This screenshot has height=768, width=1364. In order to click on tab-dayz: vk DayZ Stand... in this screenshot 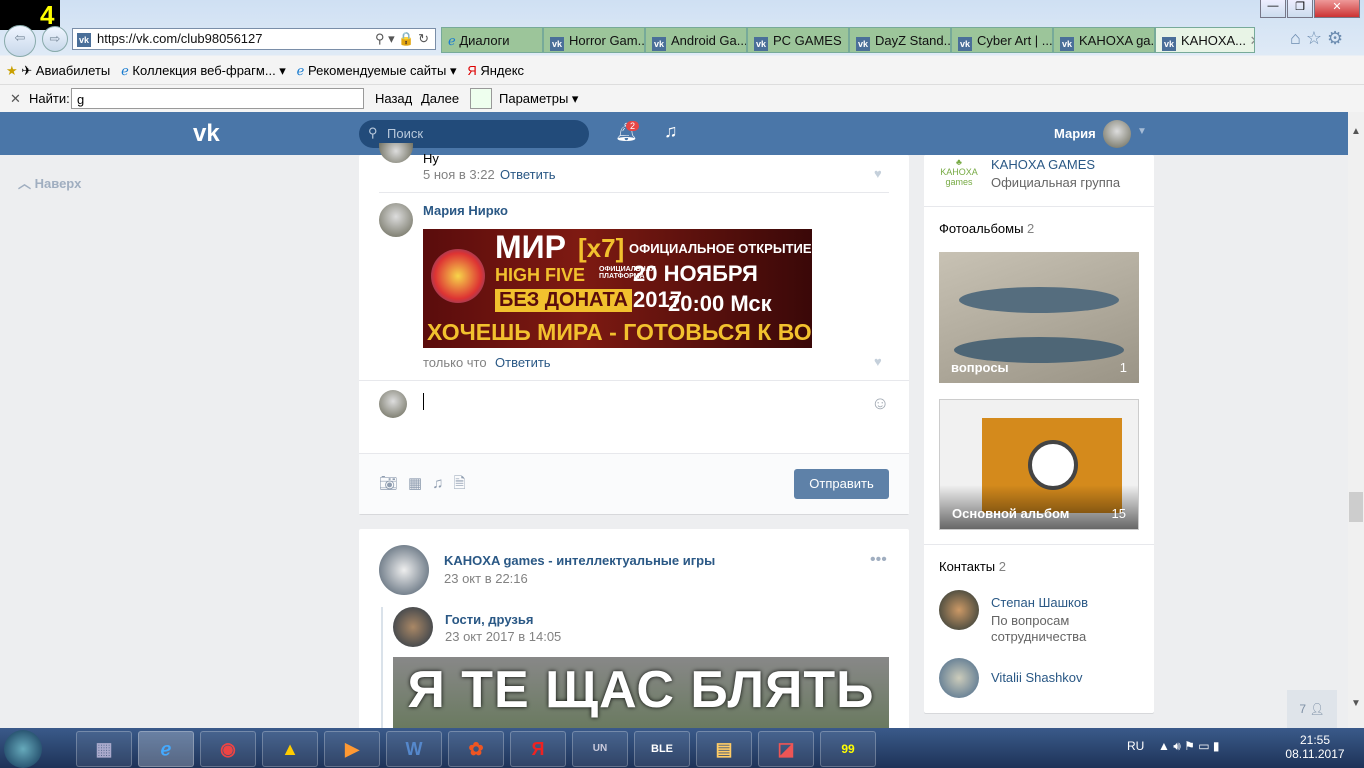, I will do `click(900, 40)`.